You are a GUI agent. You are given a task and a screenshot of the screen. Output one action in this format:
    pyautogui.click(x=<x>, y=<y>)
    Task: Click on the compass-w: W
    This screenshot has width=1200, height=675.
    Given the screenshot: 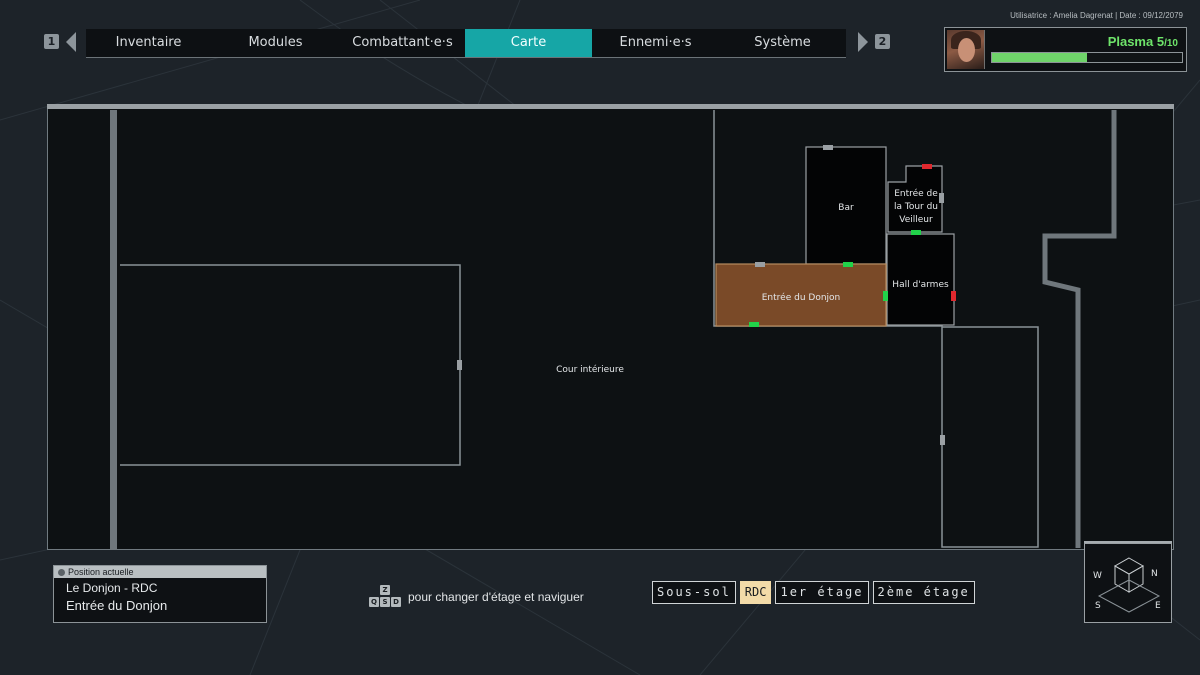 What is the action you would take?
    pyautogui.click(x=1097, y=576)
    